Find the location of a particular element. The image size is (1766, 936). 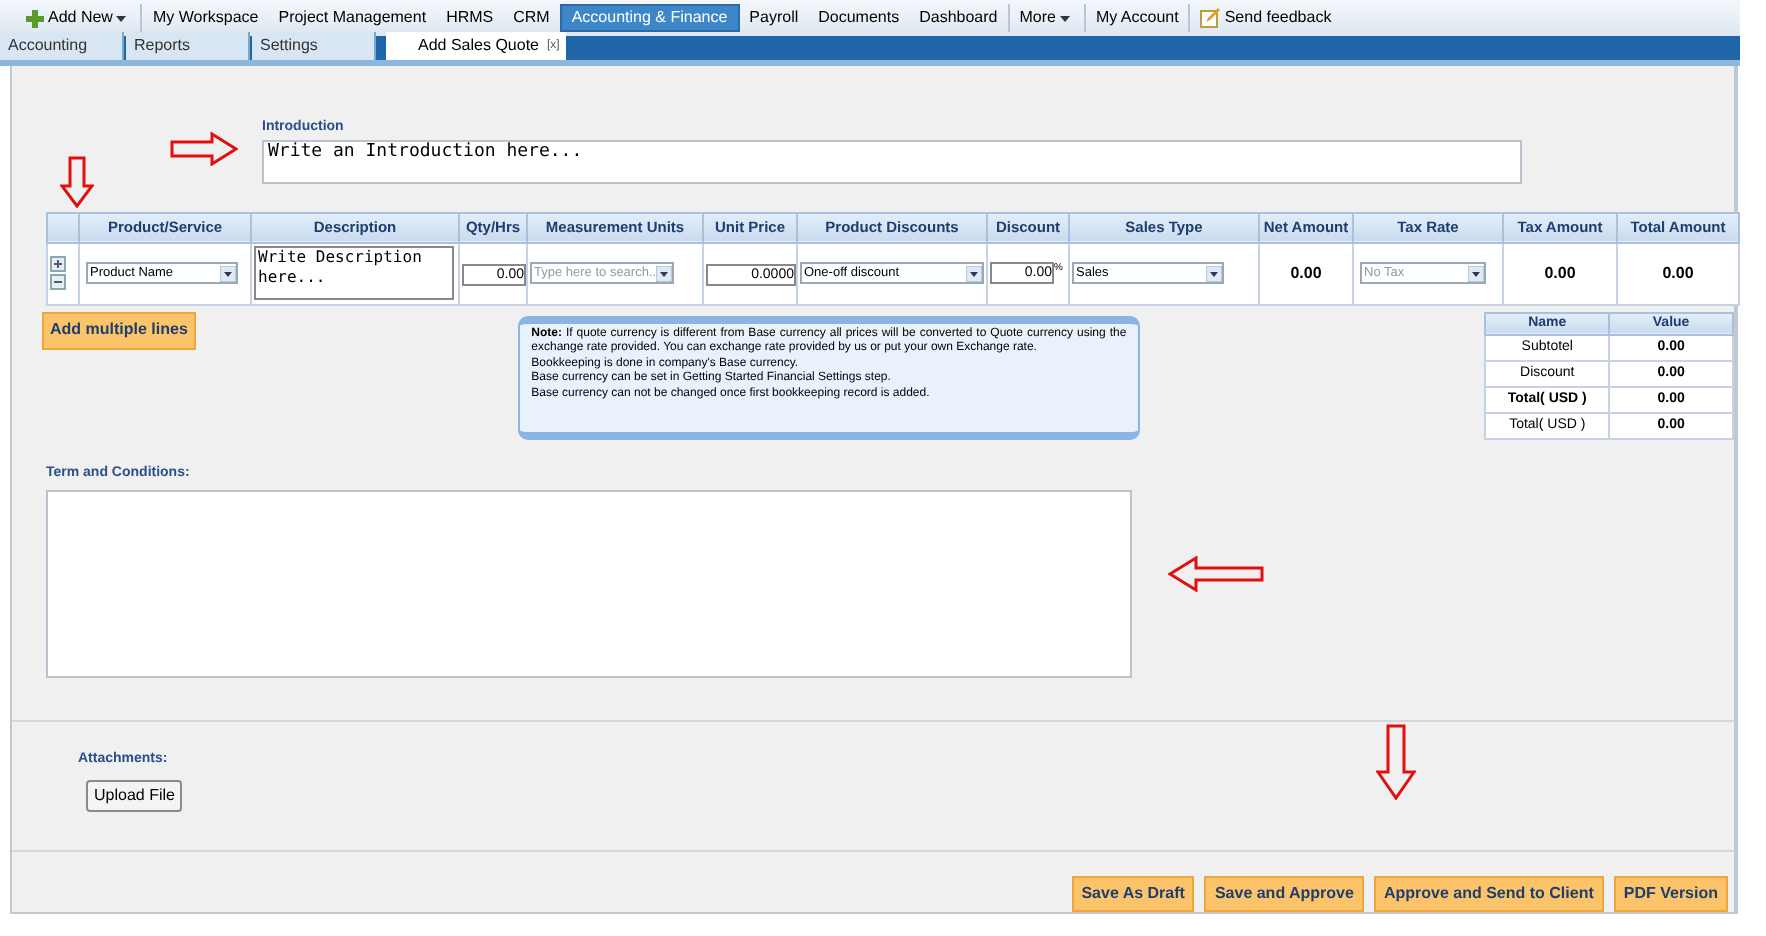

action-button: Save and Approve is located at coordinates (1284, 893).